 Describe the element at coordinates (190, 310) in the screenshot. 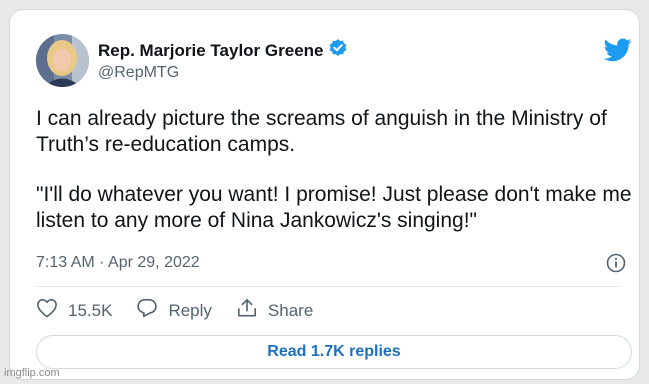

I see `reply-label: Reply` at that location.